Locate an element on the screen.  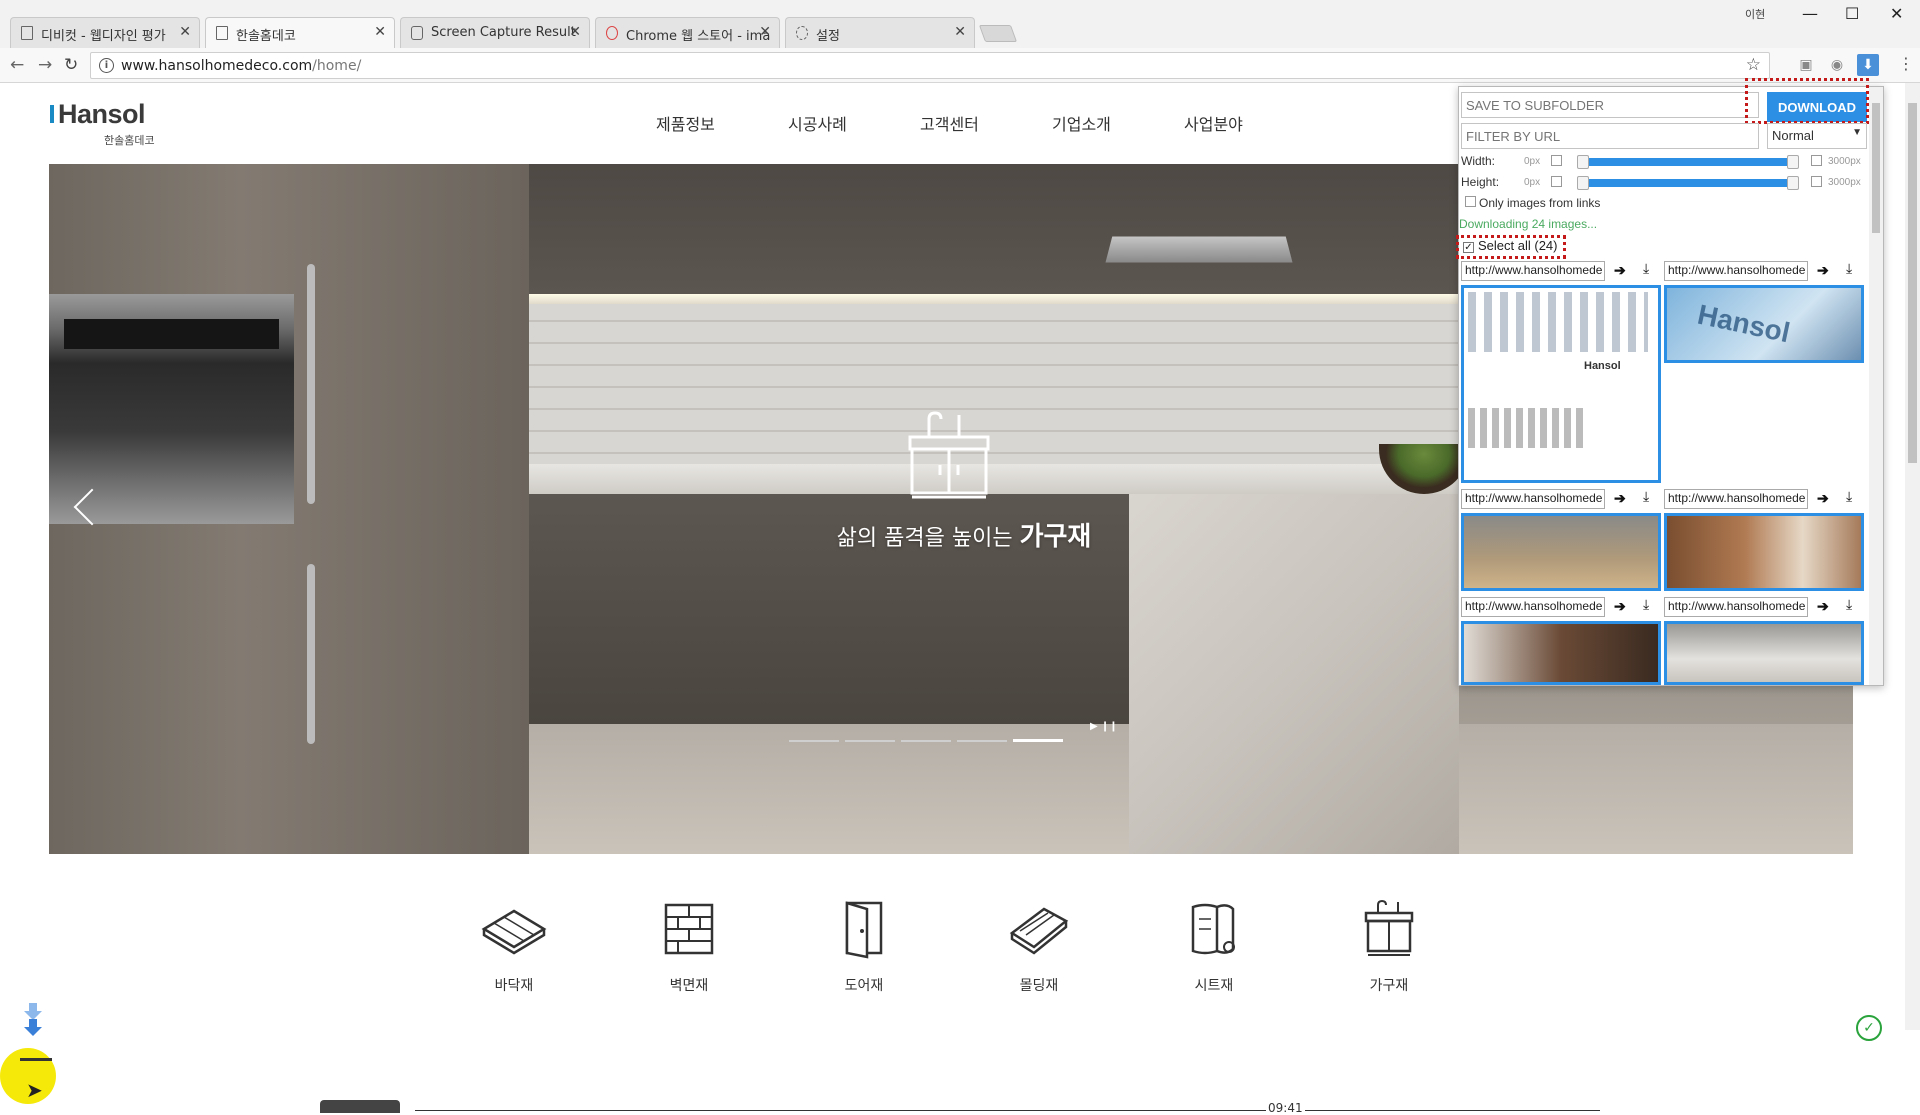
tab-1: 디비컷 - 웹디자인 평가 ✕ is located at coordinates (105, 32).